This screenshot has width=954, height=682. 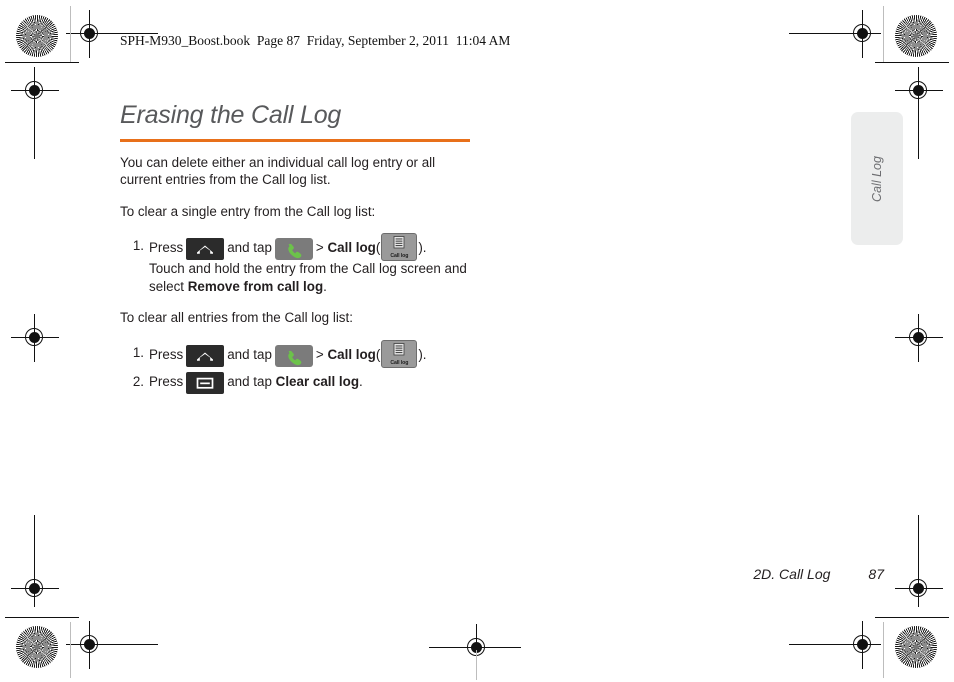 I want to click on registration-crosshair-left-upper, so click(x=35, y=113).